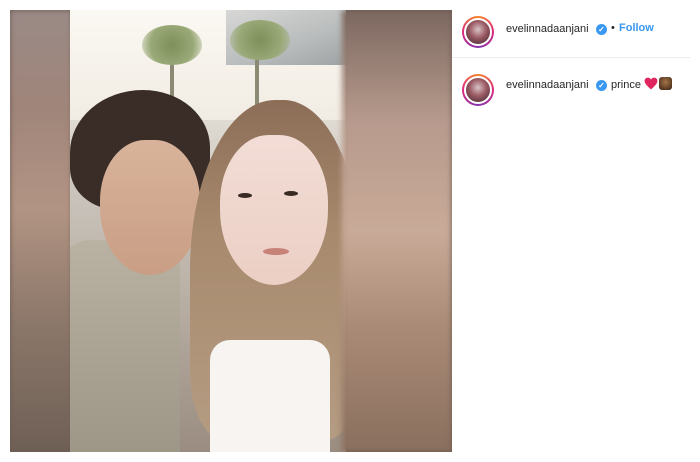  I want to click on photo-woman-dress, so click(270, 396).